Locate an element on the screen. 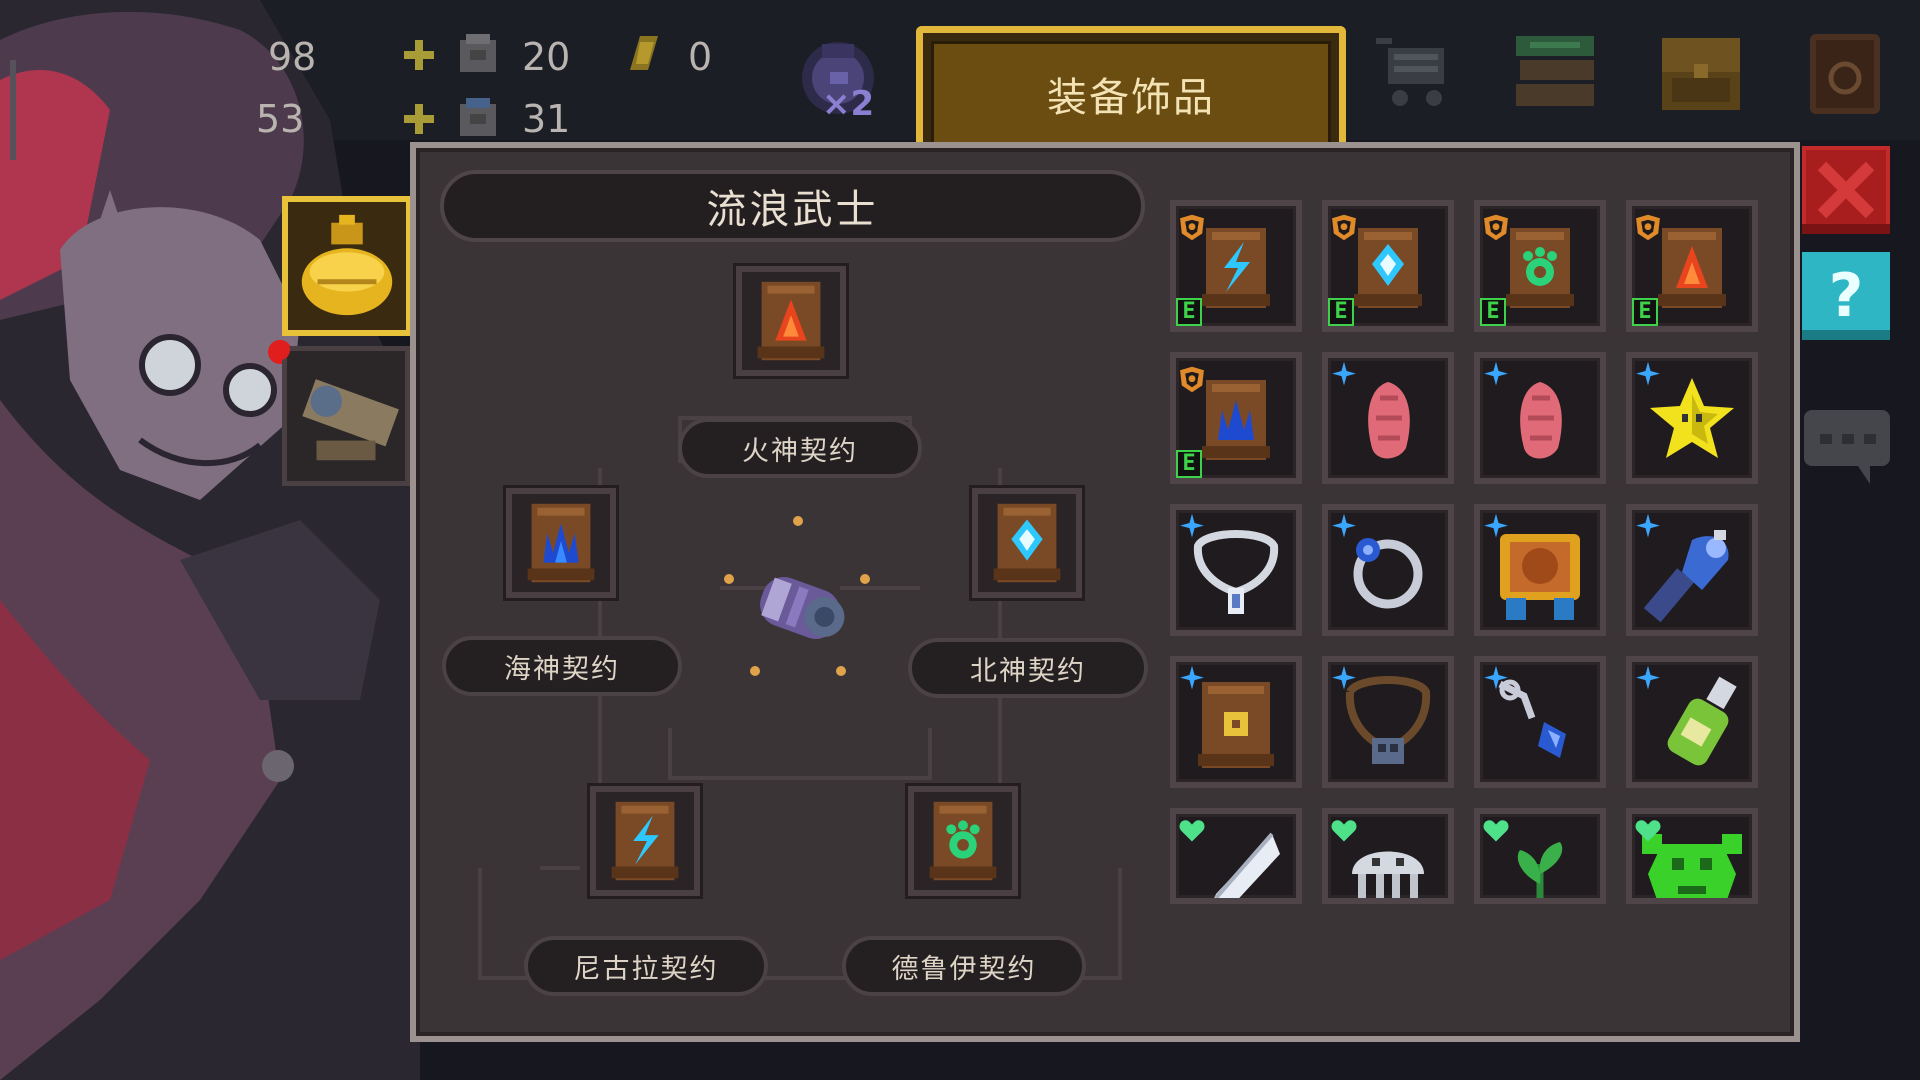  frost-scroll-icon is located at coordinates (1027, 543).